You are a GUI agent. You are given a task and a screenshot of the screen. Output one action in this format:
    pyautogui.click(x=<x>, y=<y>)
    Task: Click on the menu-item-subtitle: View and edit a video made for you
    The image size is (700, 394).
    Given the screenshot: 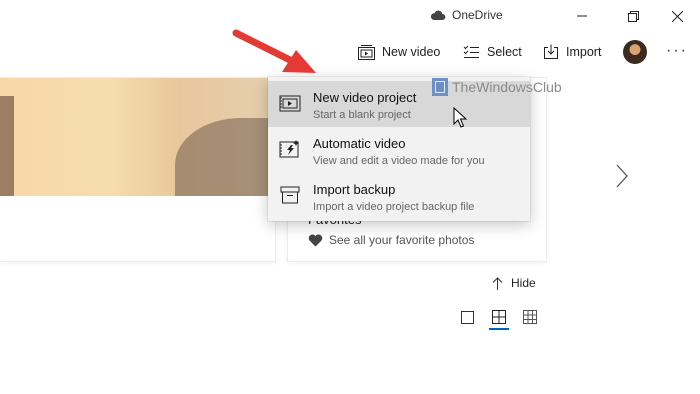 What is the action you would take?
    pyautogui.click(x=399, y=161)
    